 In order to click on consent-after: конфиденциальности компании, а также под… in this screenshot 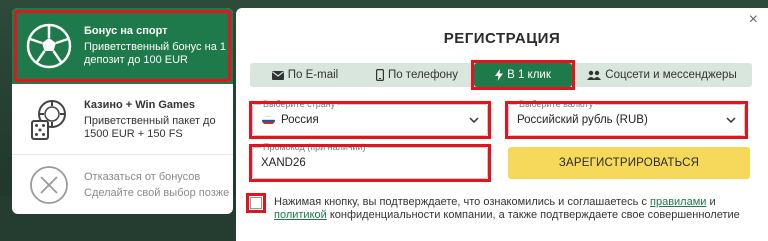, I will do `click(533, 214)`.